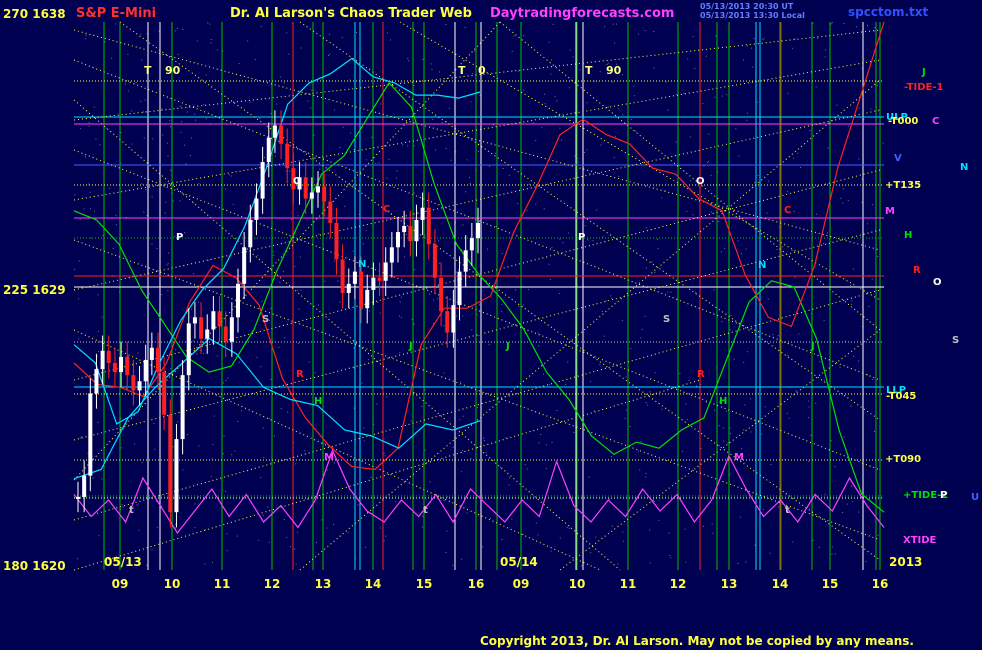  What do you see at coordinates (729, 584) in the screenshot?
I see `x-tick-label: 13` at bounding box center [729, 584].